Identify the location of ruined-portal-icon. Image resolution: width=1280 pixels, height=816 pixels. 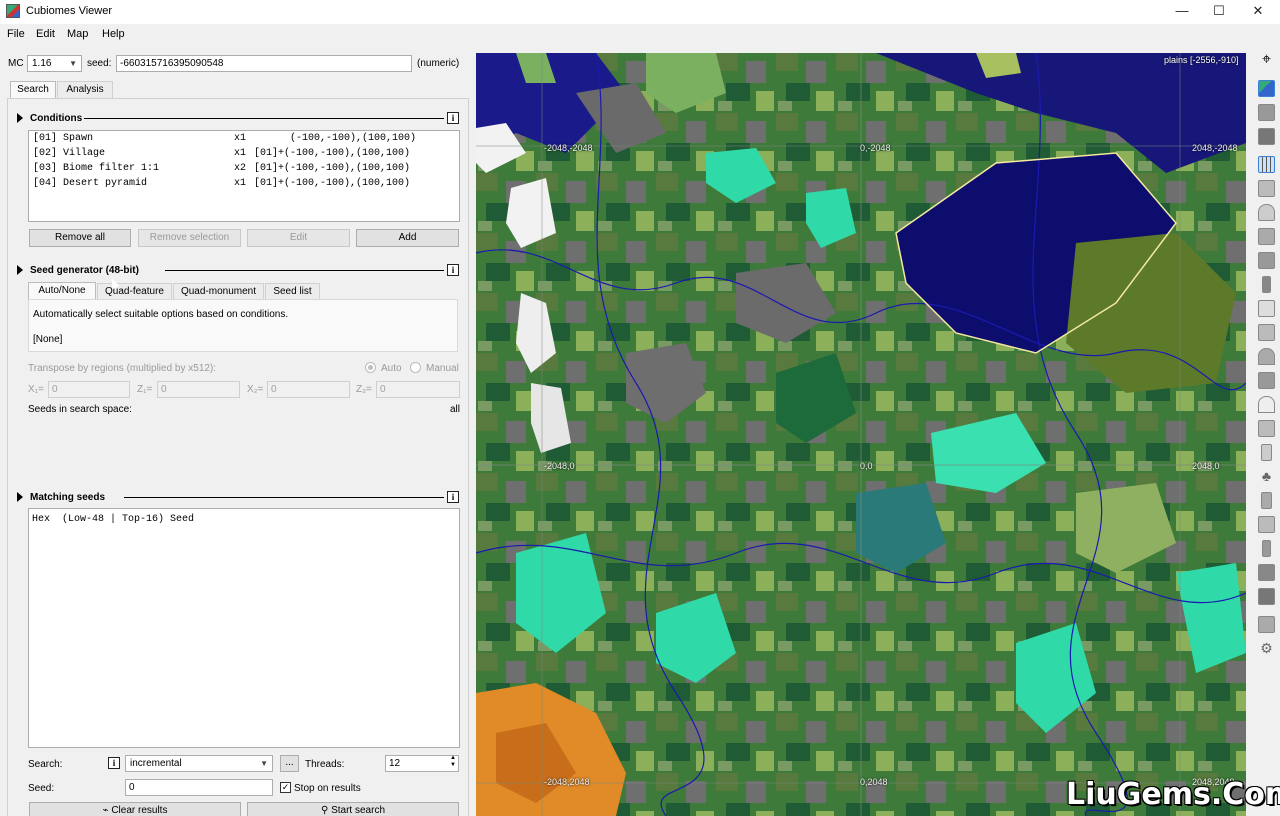
(1266, 404).